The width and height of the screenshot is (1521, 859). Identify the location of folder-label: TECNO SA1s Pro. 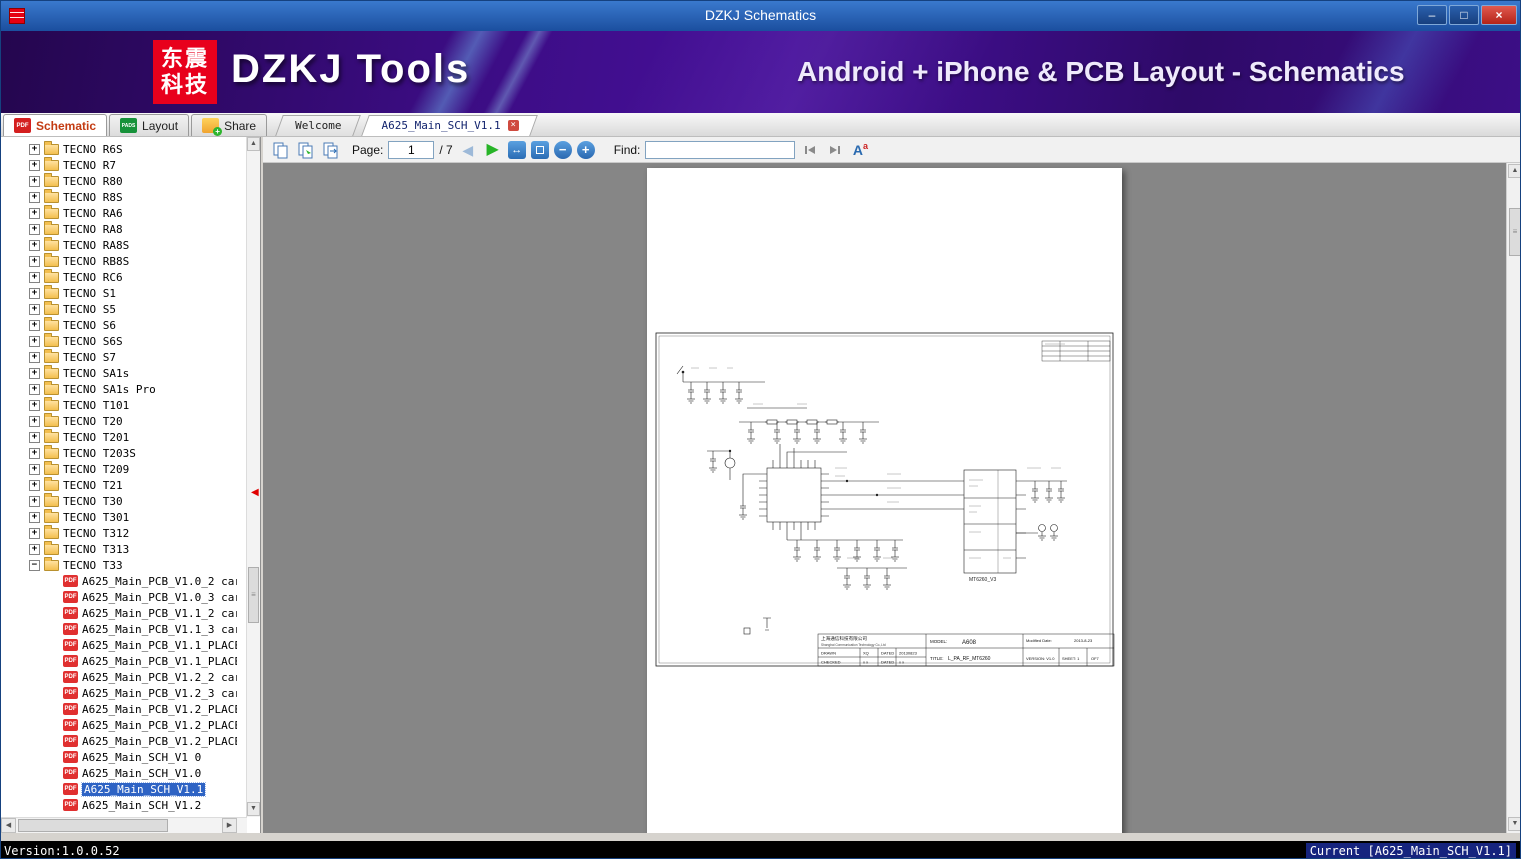
(109, 389).